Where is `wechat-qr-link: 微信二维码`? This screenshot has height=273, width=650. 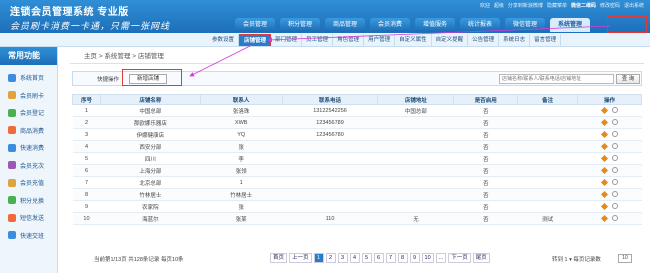
wechat-qr-link: 微信二维码 is located at coordinates (583, 5).